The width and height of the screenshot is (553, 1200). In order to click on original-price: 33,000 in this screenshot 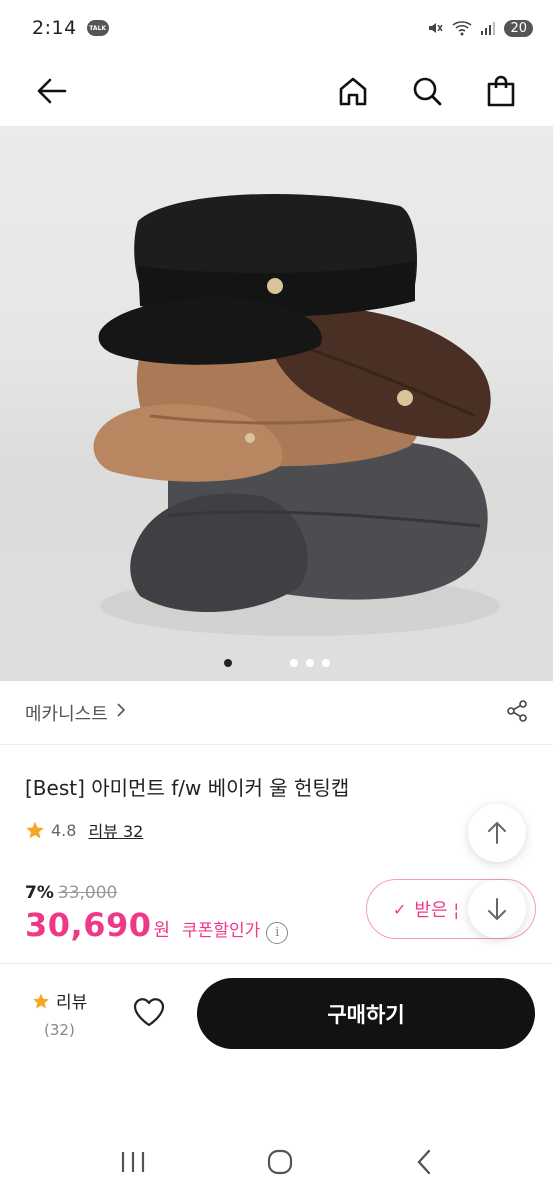, I will do `click(87, 893)`.